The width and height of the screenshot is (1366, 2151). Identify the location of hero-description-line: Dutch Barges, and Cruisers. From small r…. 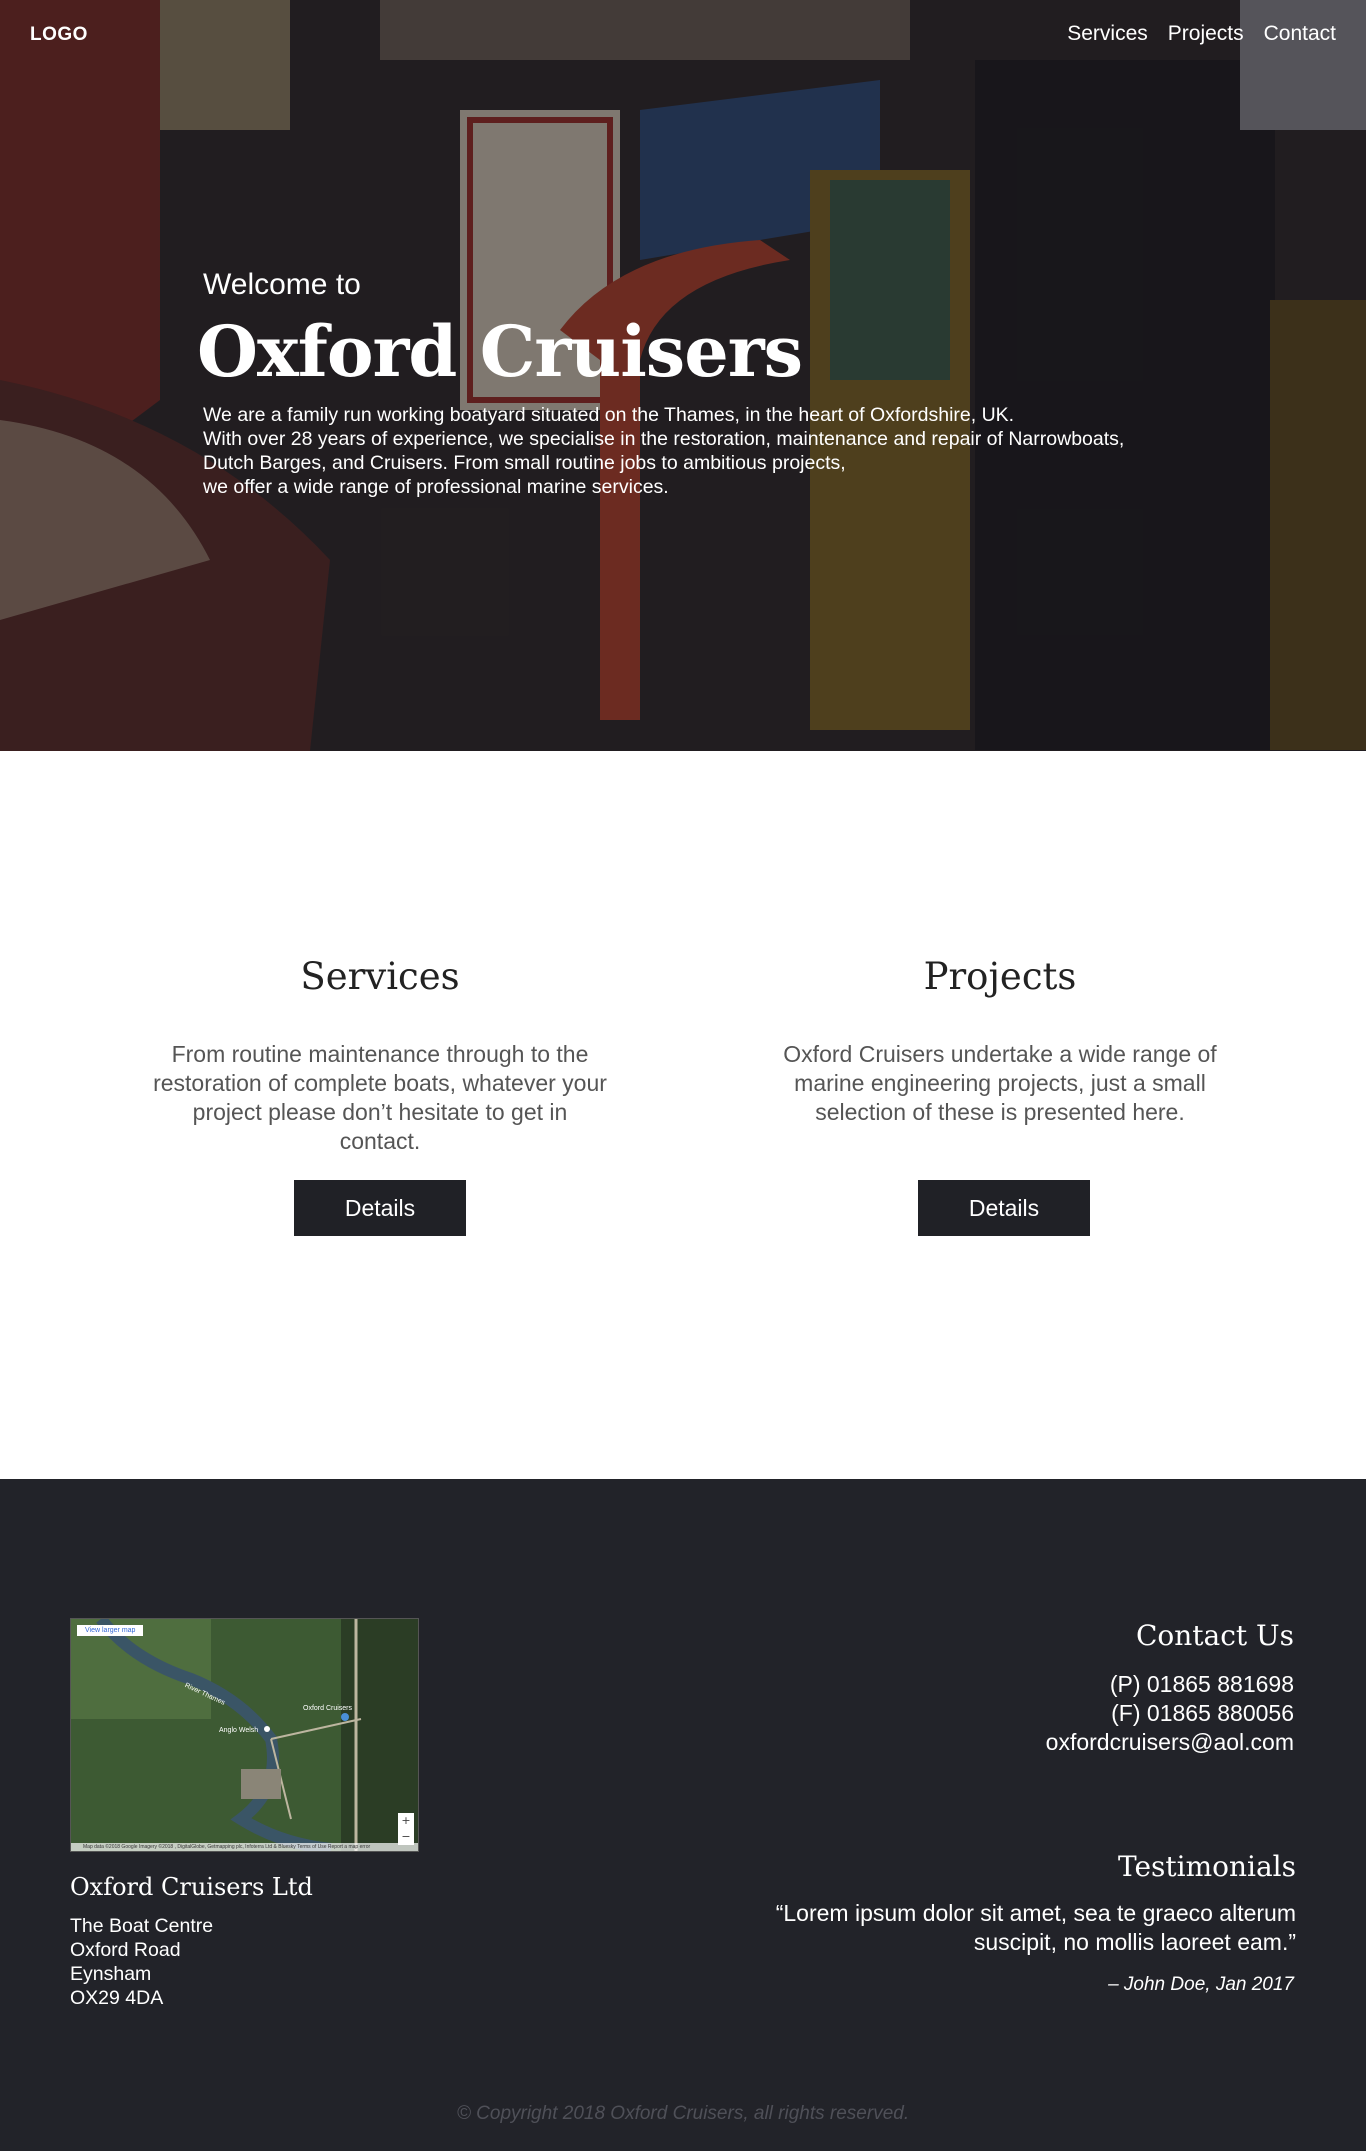
(524, 463).